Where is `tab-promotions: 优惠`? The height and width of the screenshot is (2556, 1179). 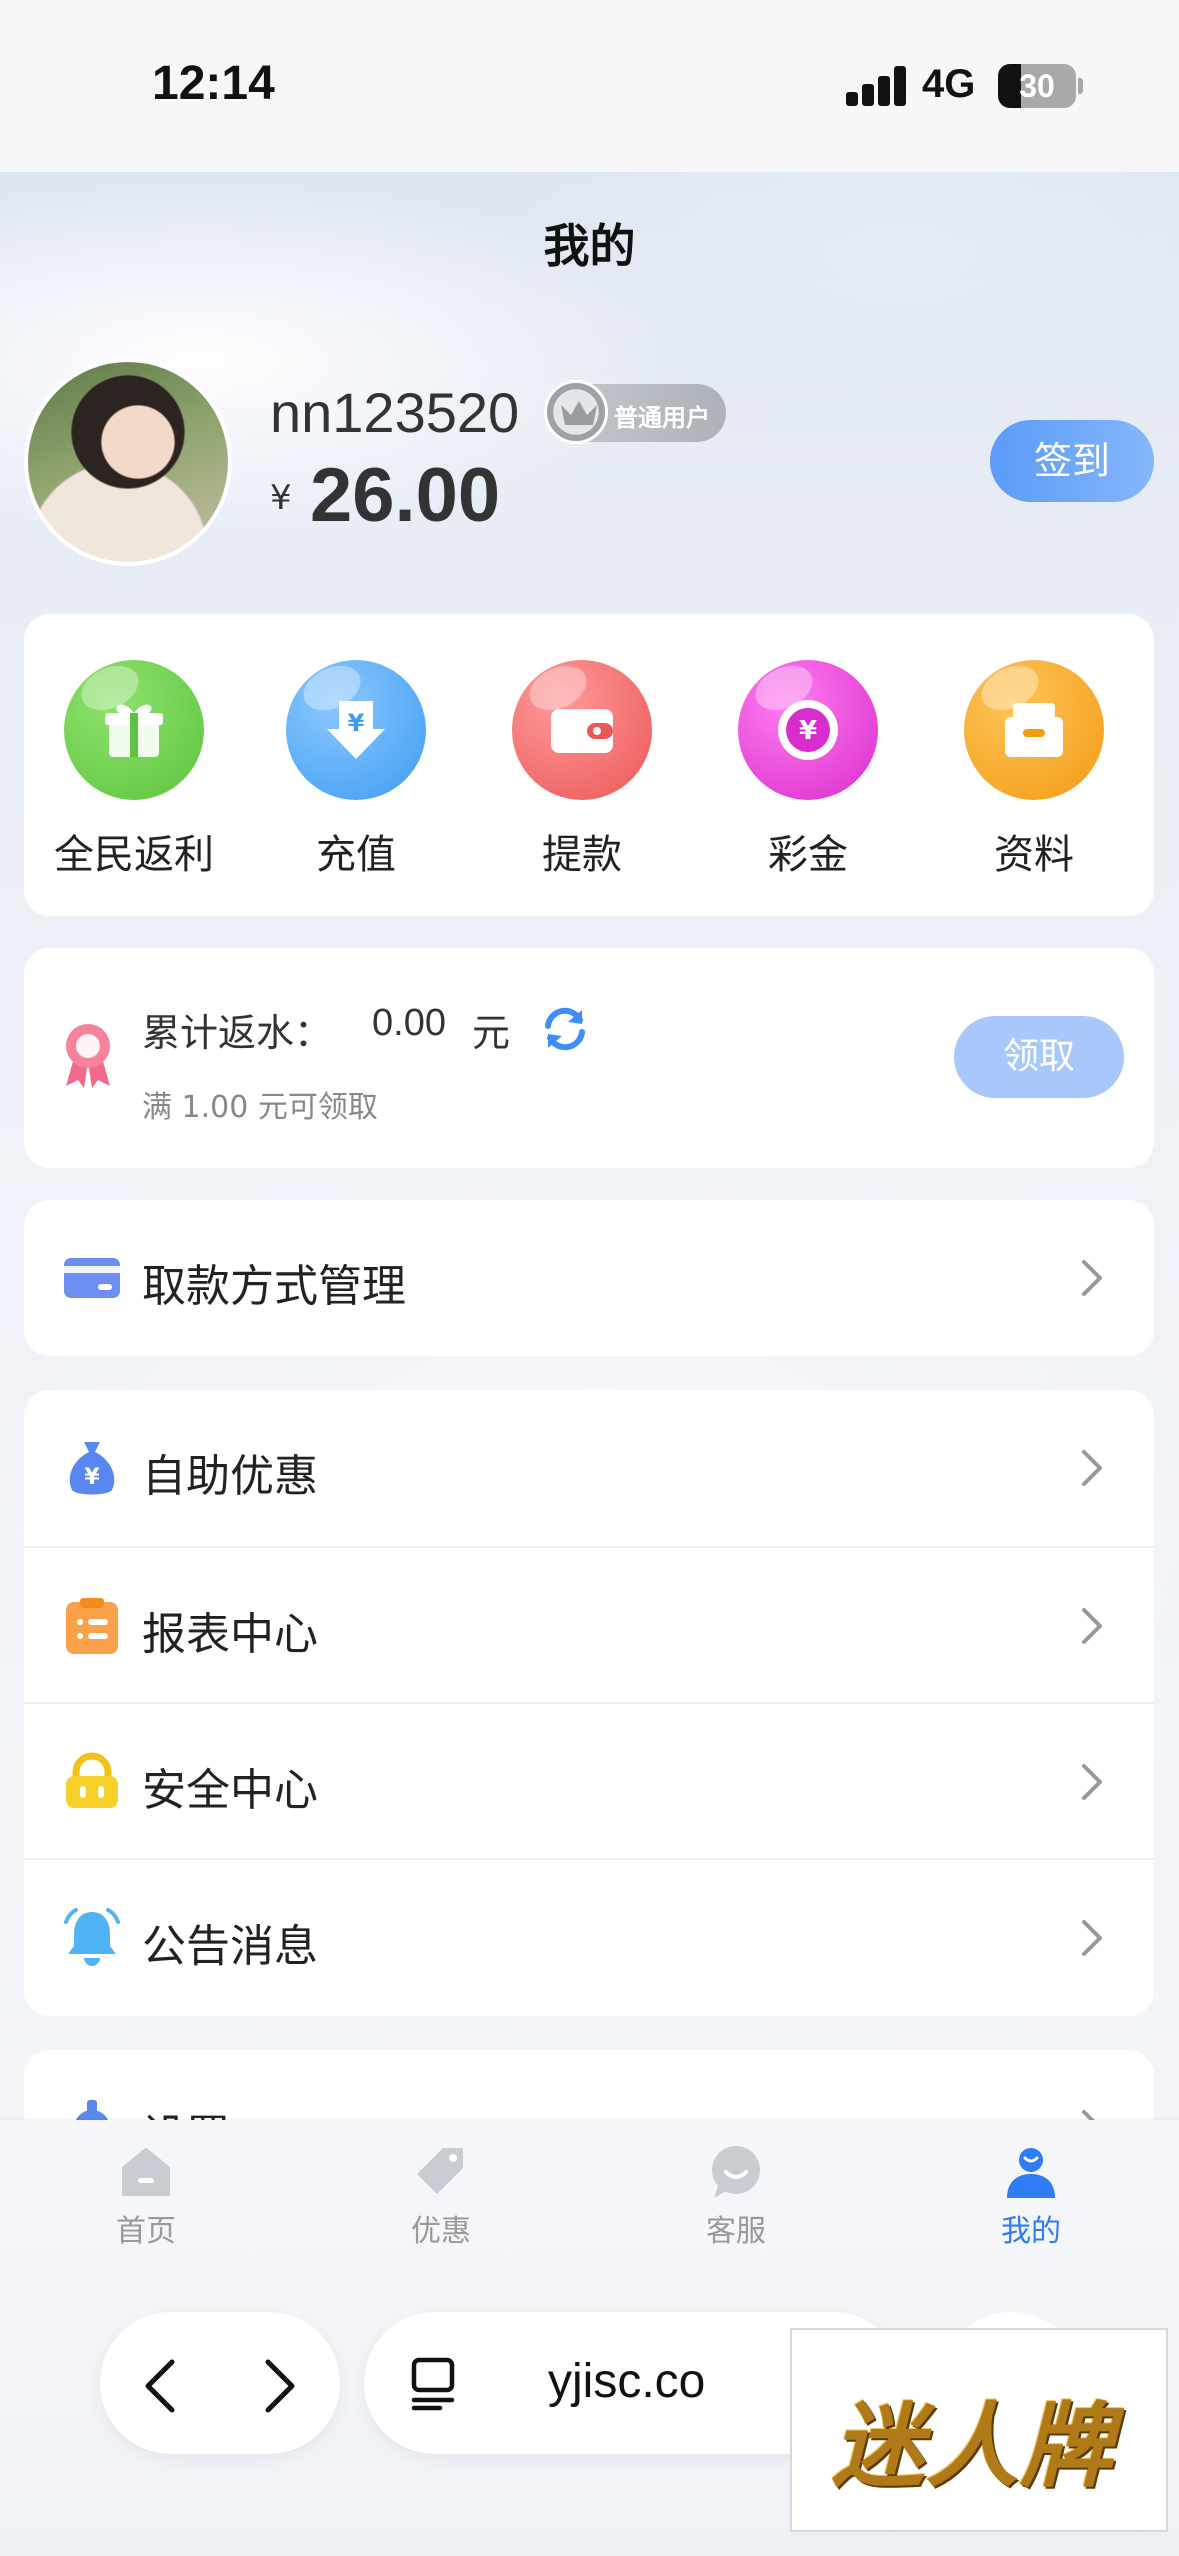
tab-promotions: 优惠 is located at coordinates (441, 2197).